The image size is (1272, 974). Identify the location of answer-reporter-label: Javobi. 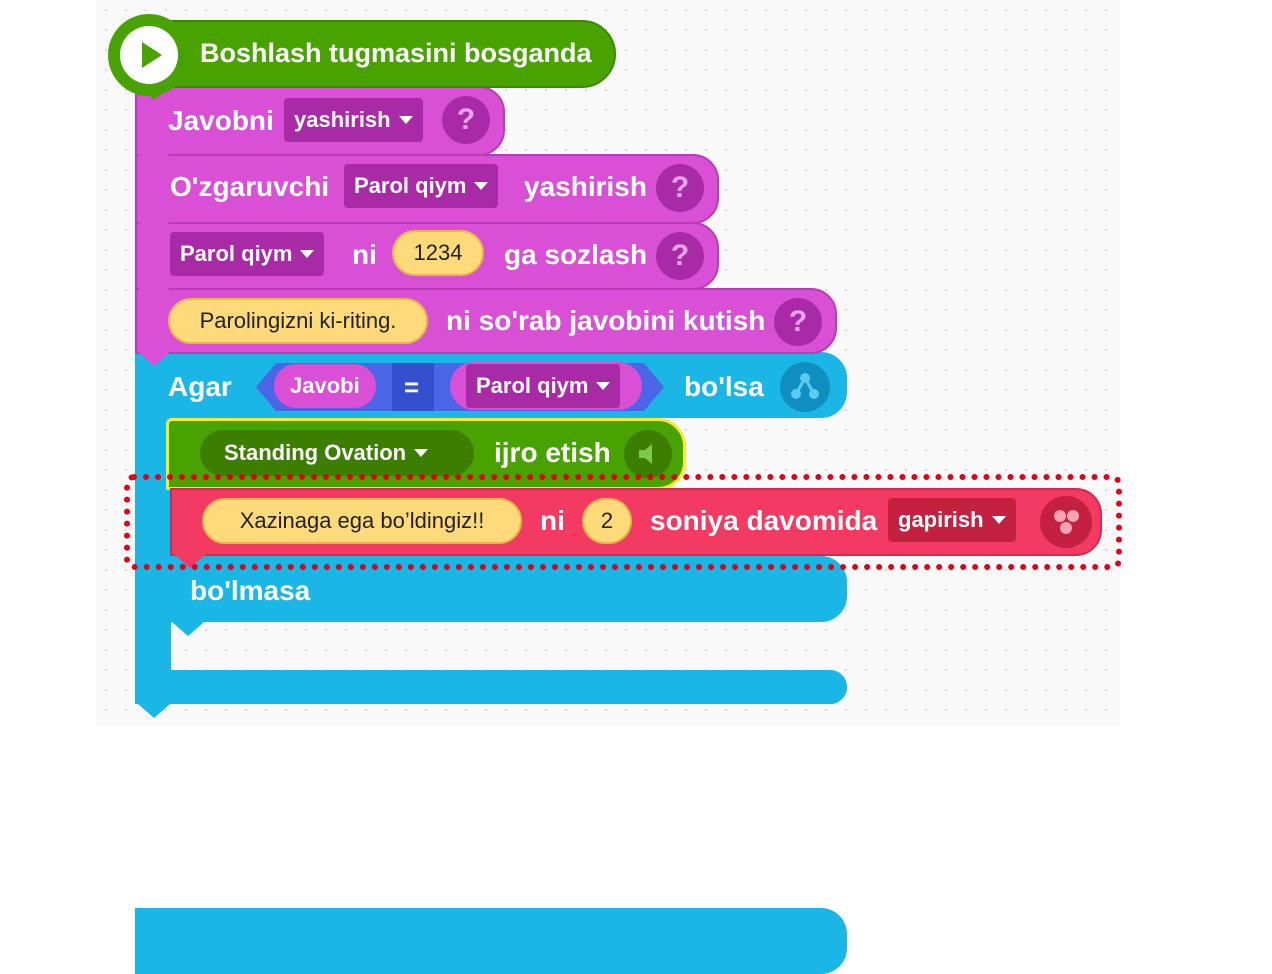
(325, 385).